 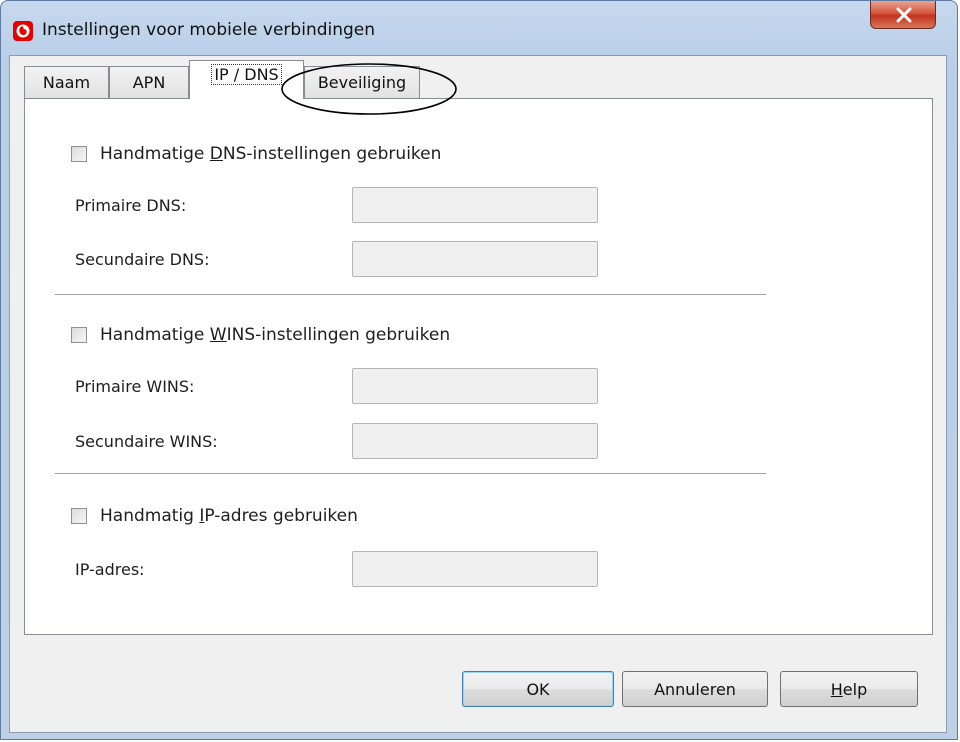 I want to click on tab-naam: Naam, so click(x=66, y=82).